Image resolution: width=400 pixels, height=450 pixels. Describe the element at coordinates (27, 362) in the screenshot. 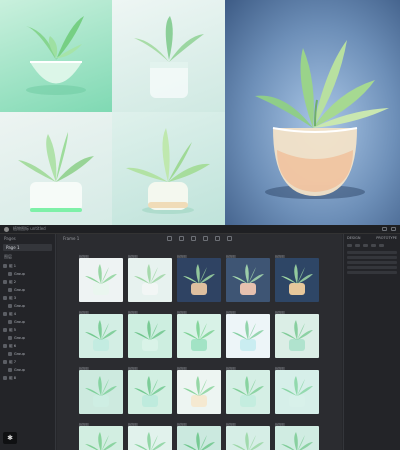

I see `layer-item: 组 7` at that location.